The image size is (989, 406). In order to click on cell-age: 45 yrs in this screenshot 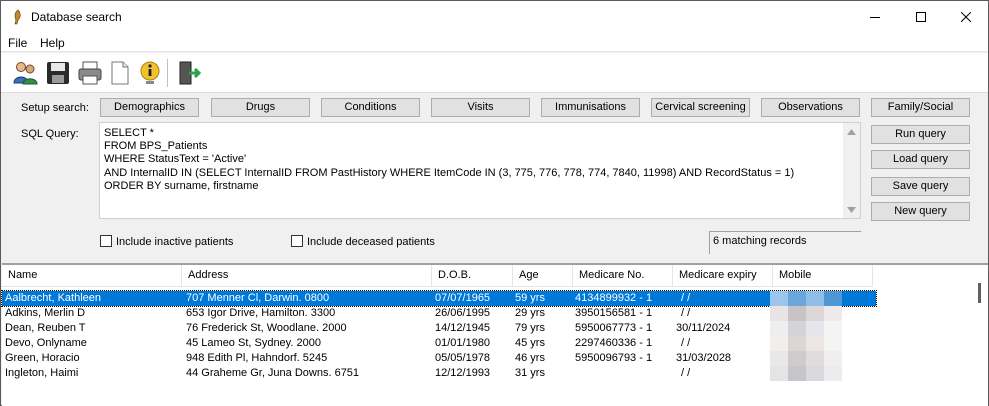, I will do `click(530, 343)`.